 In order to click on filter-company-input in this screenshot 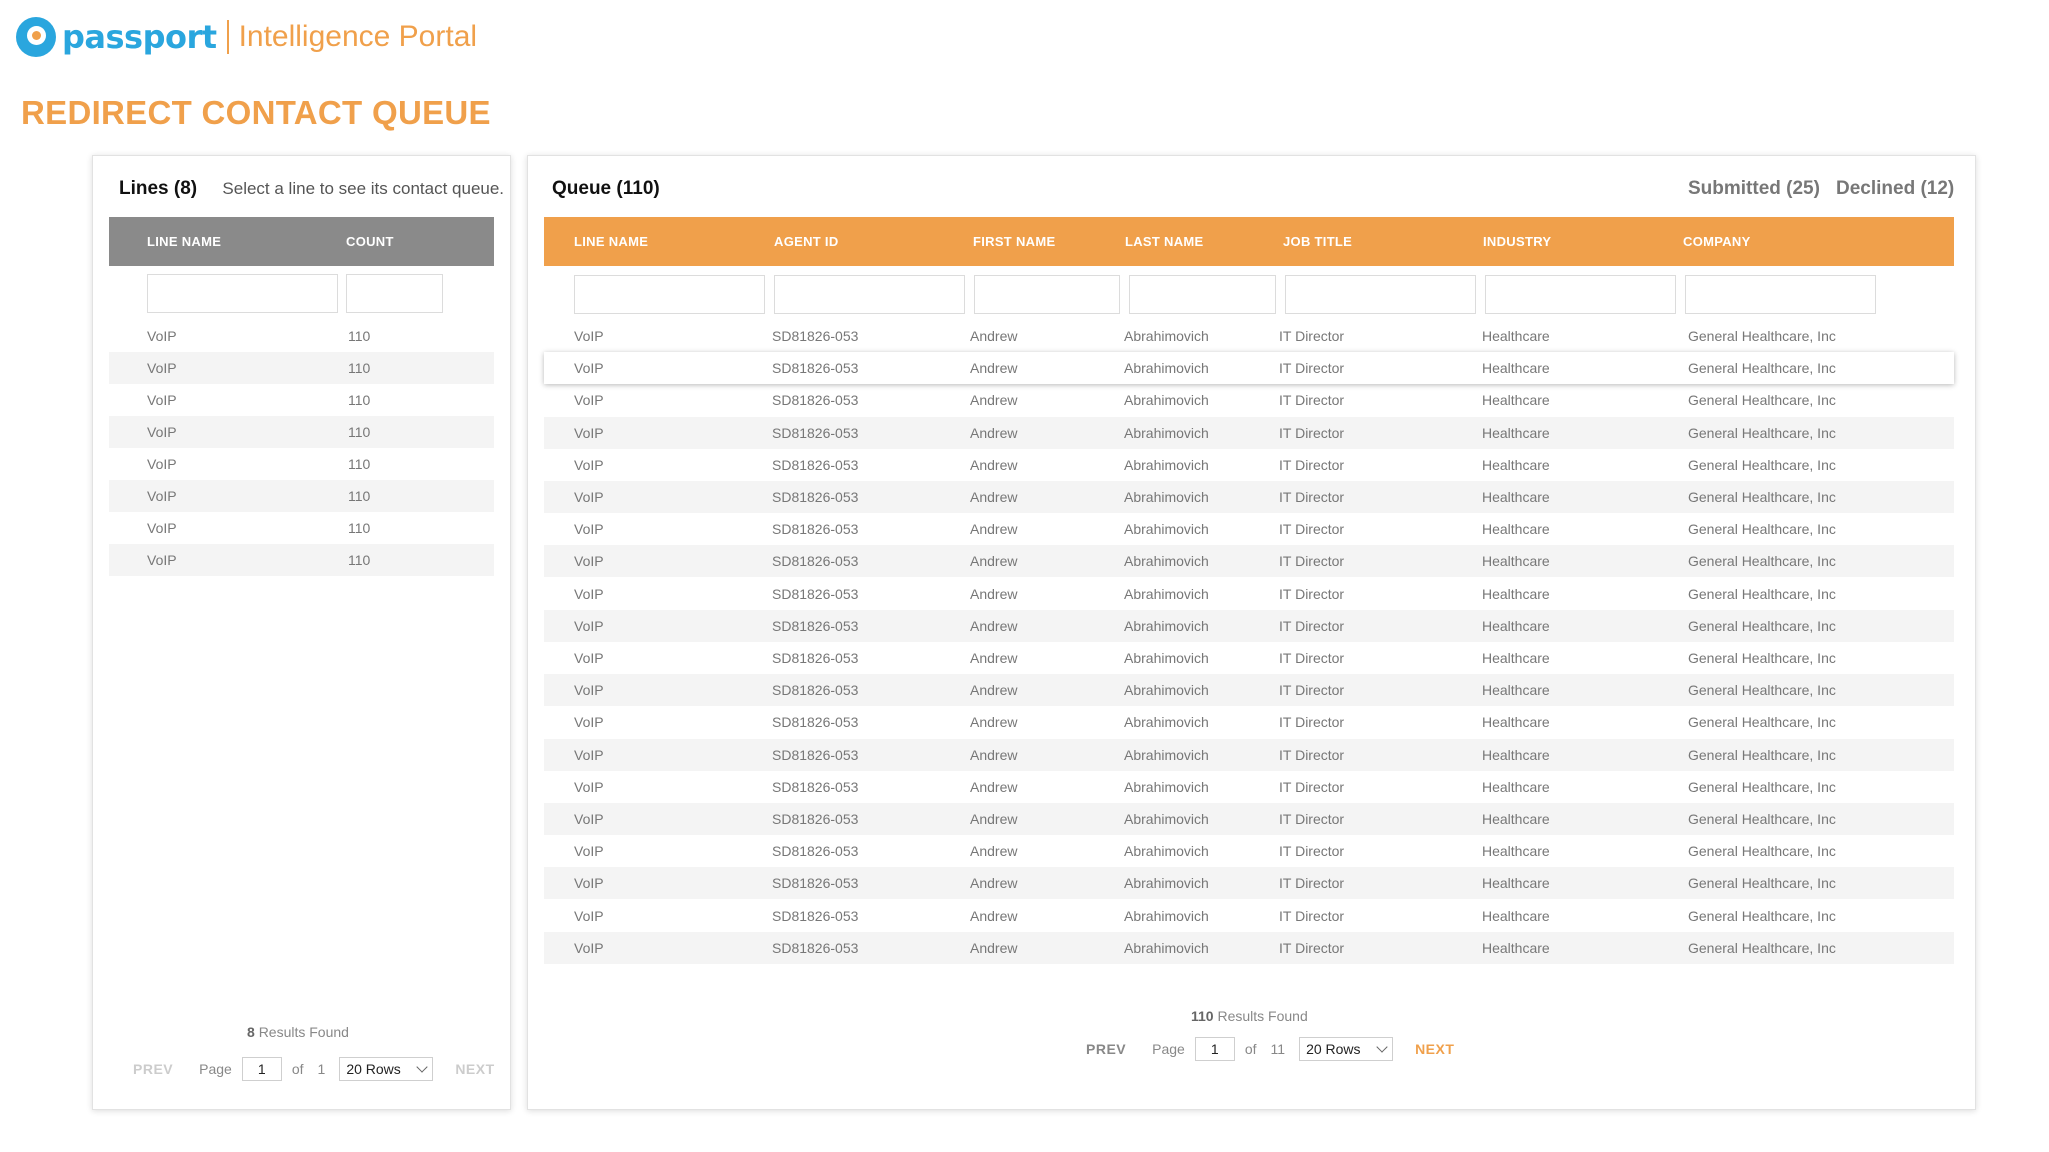, I will do `click(1780, 294)`.